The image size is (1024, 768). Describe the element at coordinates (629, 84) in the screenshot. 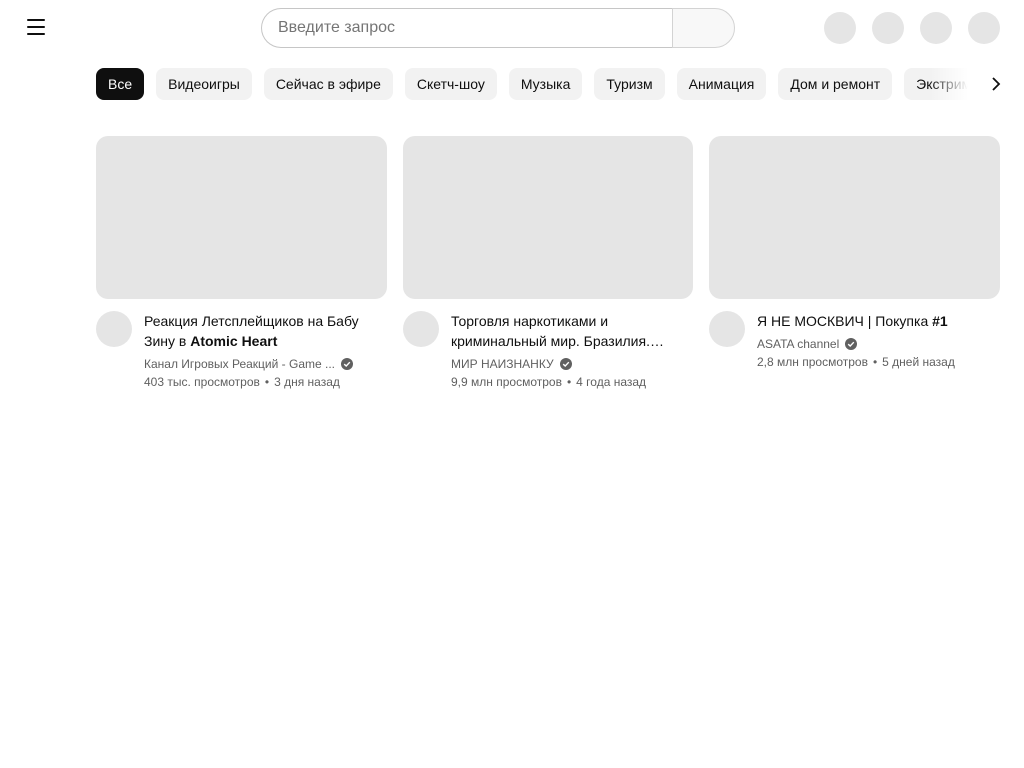

I see `chip-tourism: Туризм` at that location.